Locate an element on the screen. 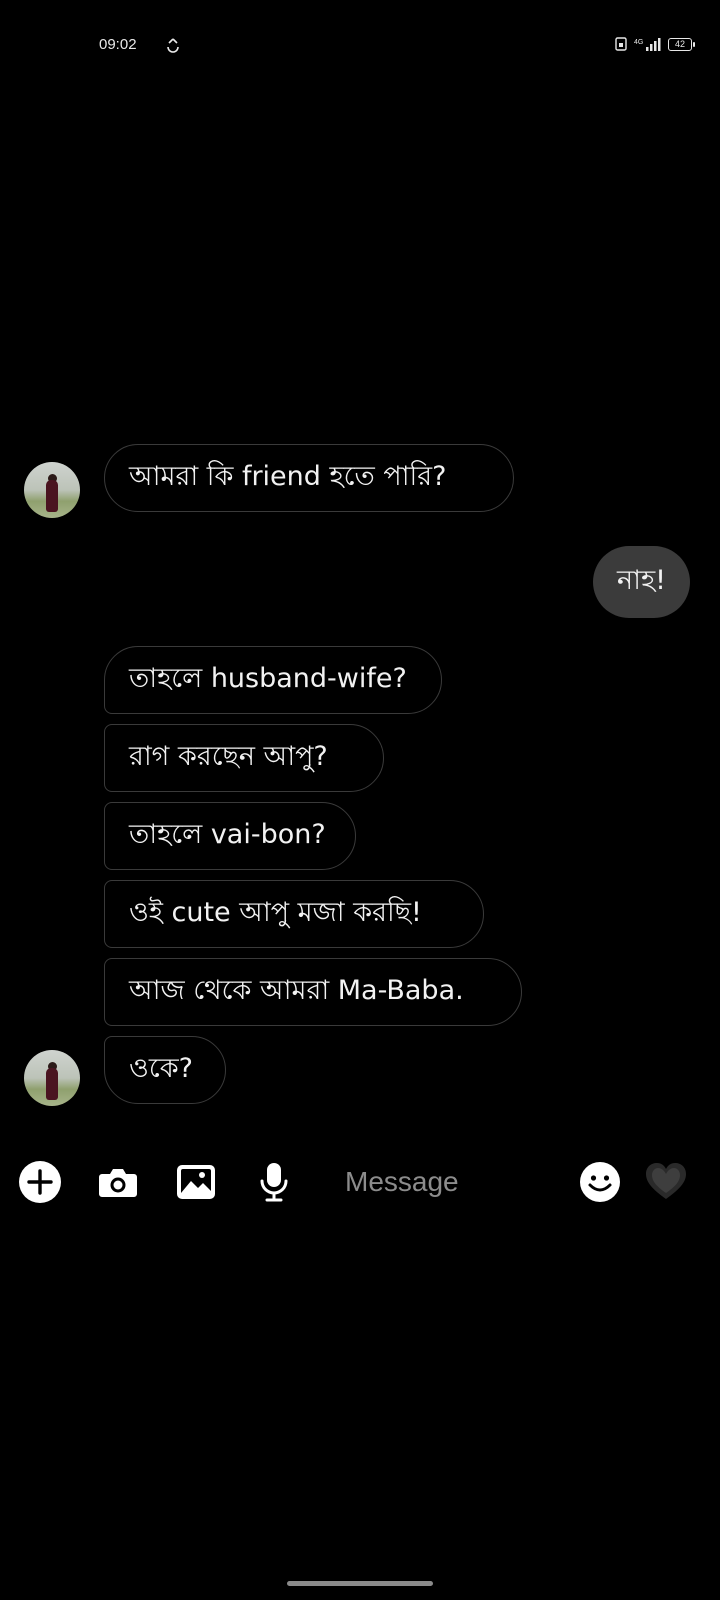 Image resolution: width=720 pixels, height=1600 pixels. received-message: আজ থেকে আমরা Ma-Baba. is located at coordinates (313, 992).